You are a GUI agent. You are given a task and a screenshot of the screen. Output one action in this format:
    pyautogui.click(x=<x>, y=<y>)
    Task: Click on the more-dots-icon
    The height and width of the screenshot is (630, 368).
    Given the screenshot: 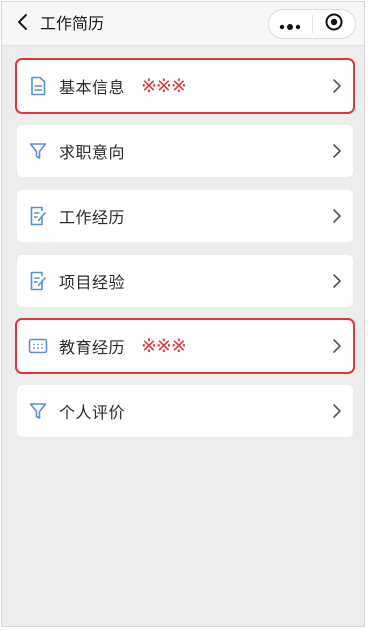 What is the action you would take?
    pyautogui.click(x=290, y=24)
    